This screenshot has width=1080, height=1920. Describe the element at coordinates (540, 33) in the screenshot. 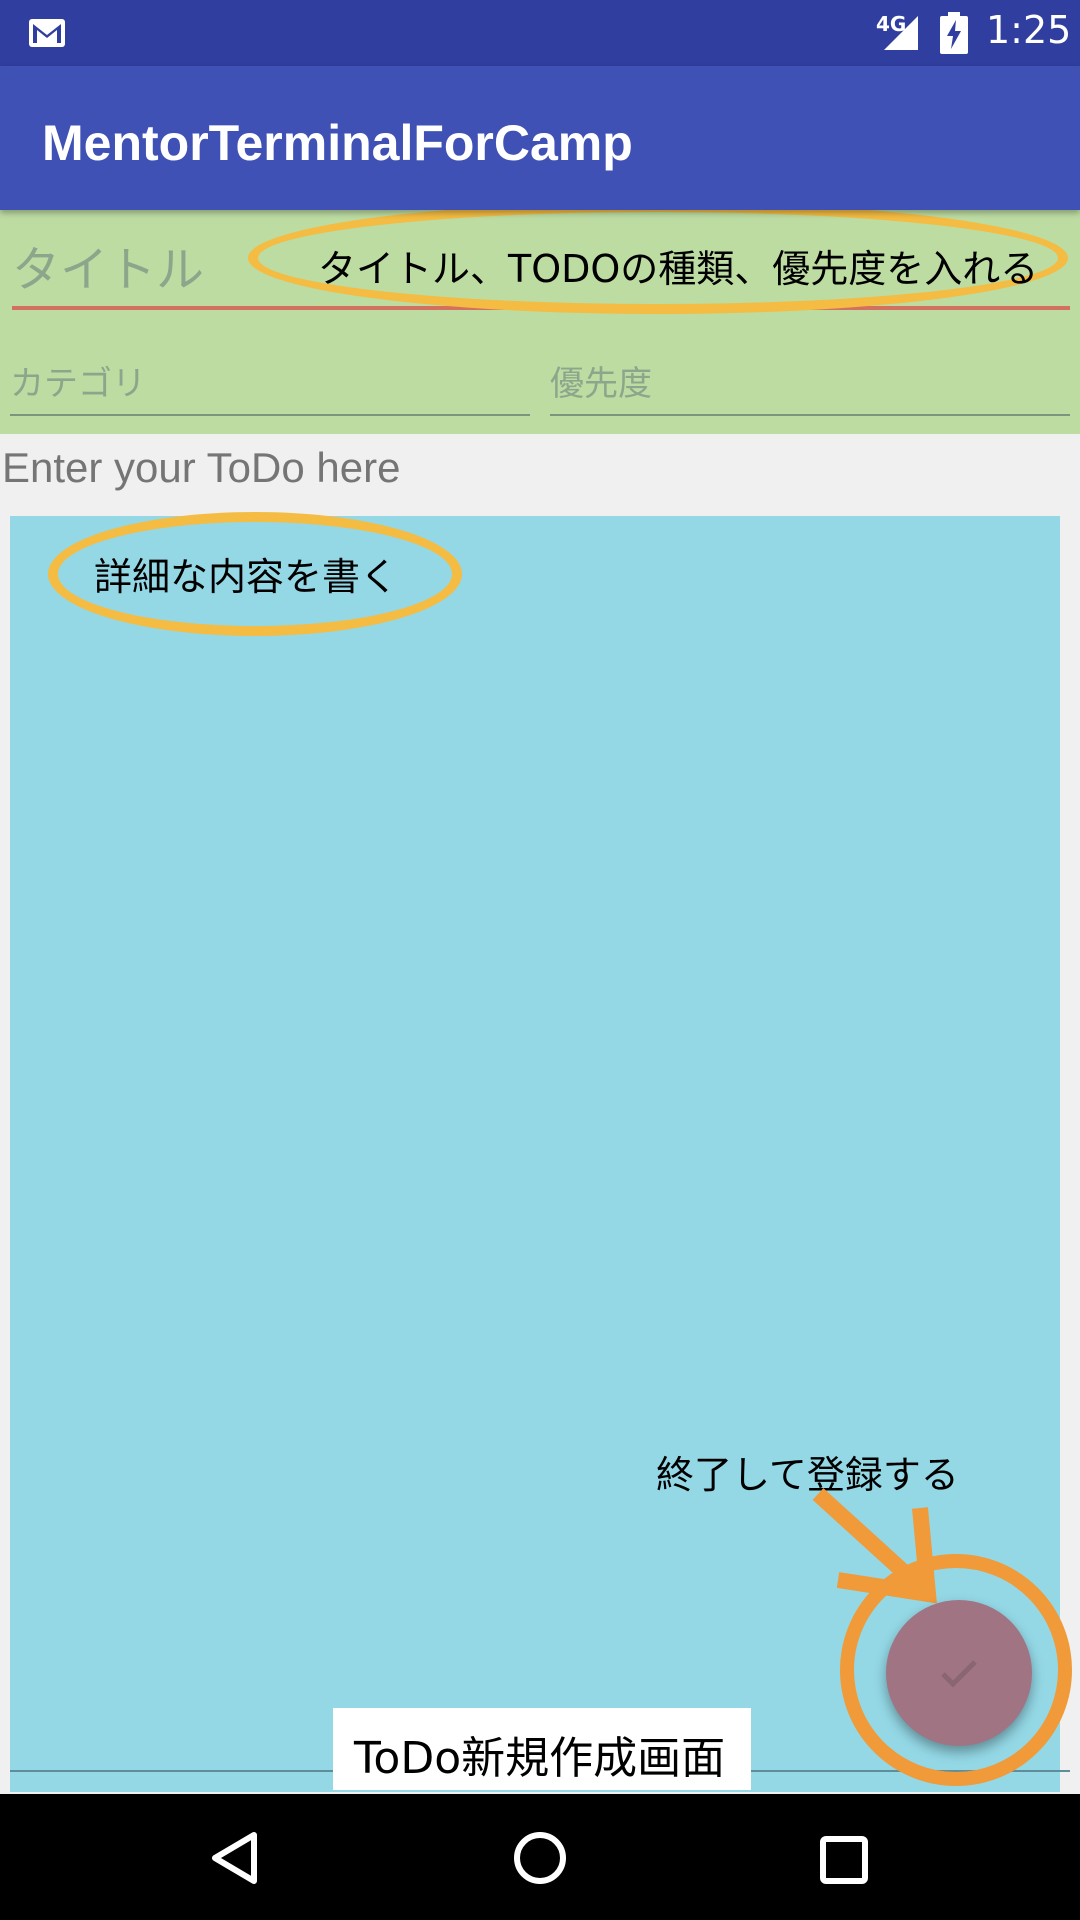

I see `status-bar: 4G 1:25` at that location.